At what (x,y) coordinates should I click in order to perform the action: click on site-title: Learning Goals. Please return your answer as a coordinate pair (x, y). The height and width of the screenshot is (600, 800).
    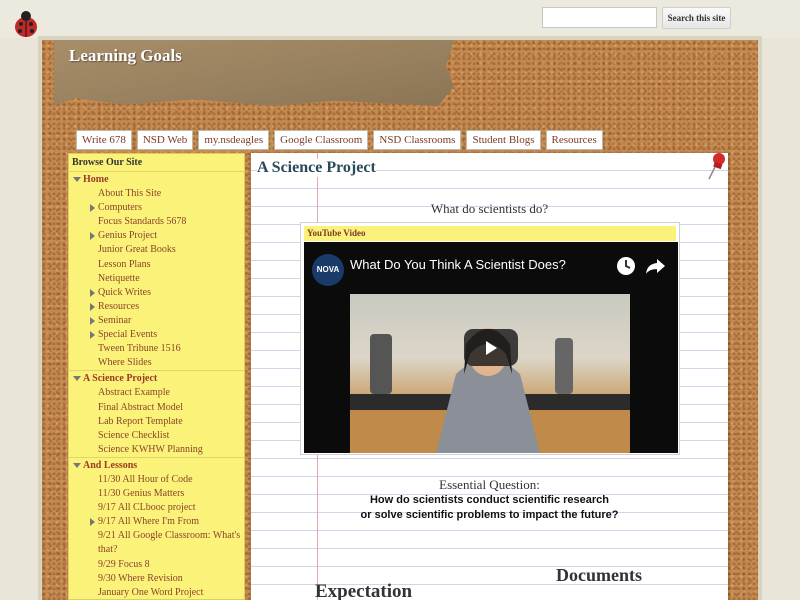
    Looking at the image, I should click on (125, 56).